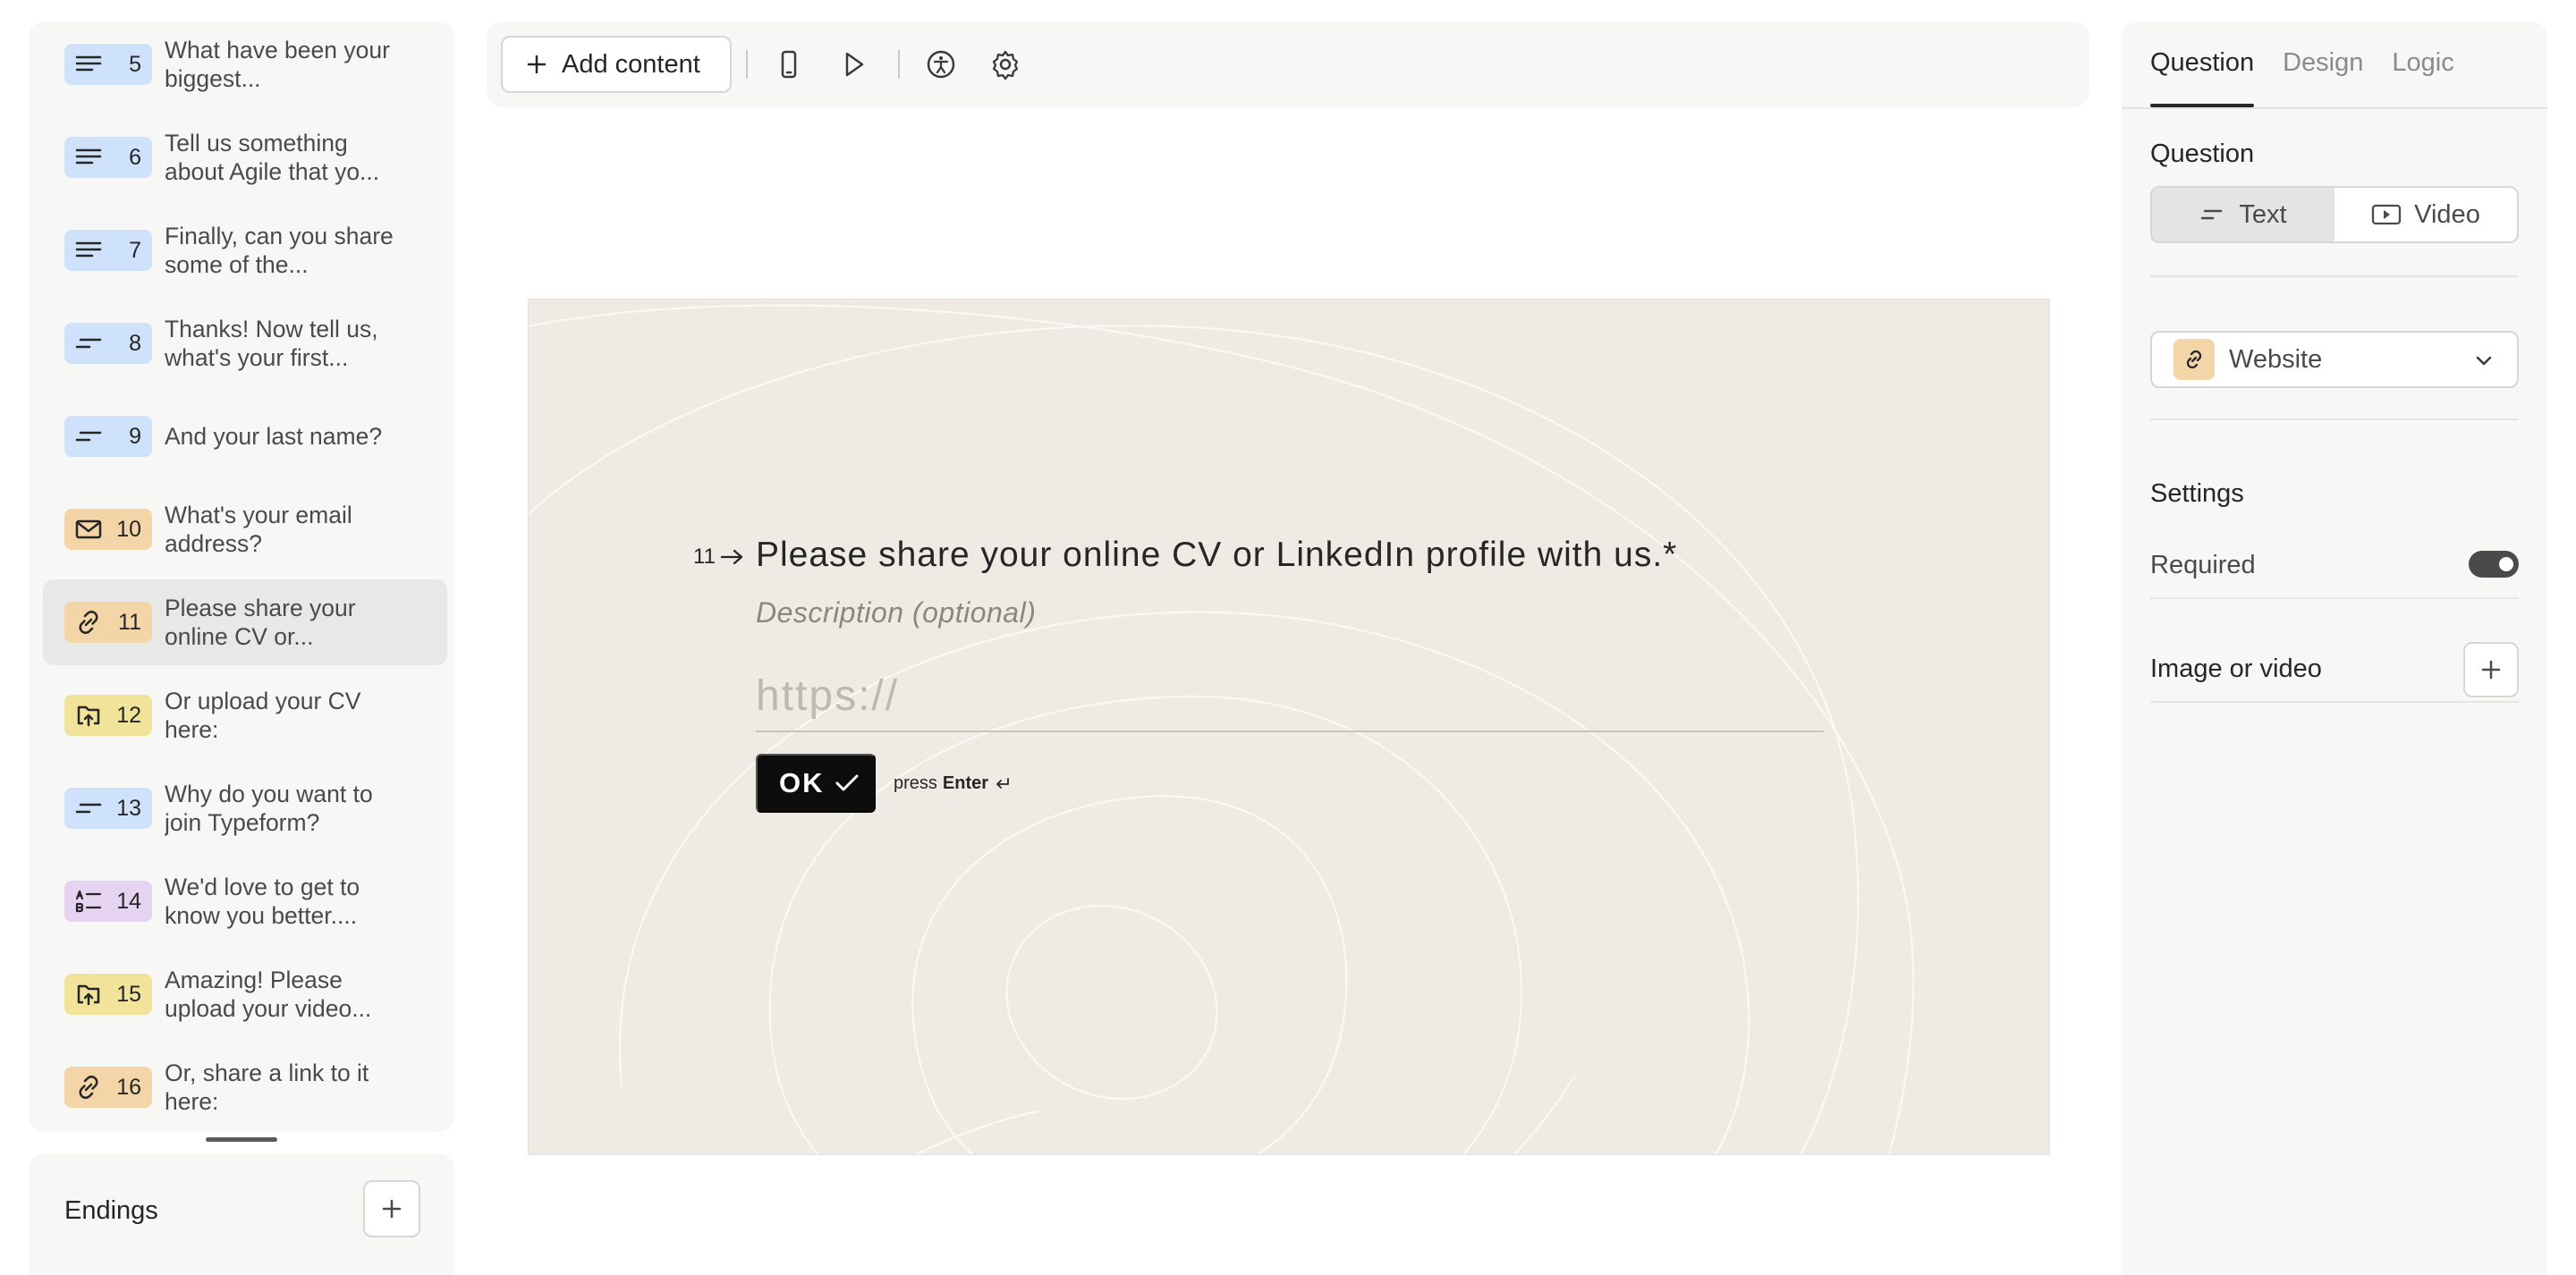  What do you see at coordinates (108, 436) in the screenshot?
I see `question-type-badge: 9` at bounding box center [108, 436].